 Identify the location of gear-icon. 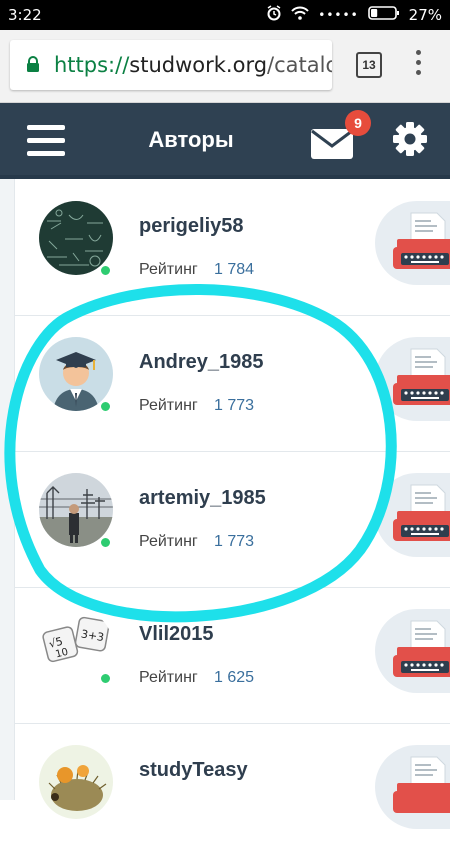
(410, 141).